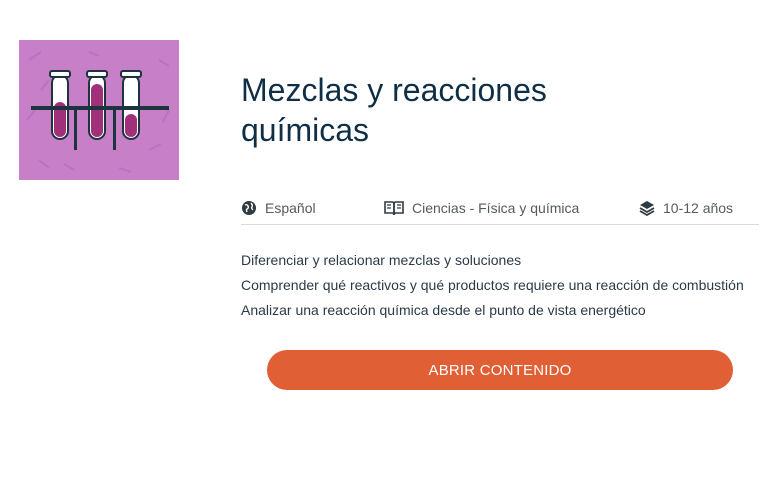 The width and height of the screenshot is (777, 499). I want to click on age-meta: 10-12 años, so click(686, 208).